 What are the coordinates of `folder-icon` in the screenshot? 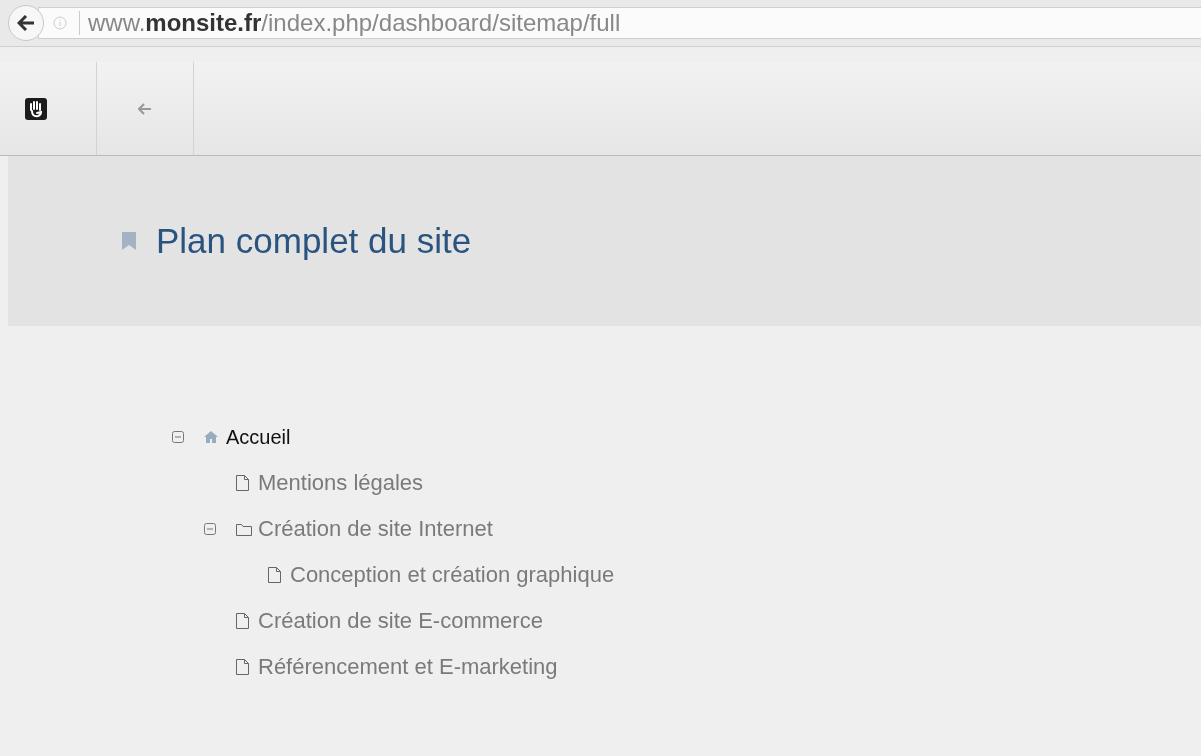 It's located at (244, 529).